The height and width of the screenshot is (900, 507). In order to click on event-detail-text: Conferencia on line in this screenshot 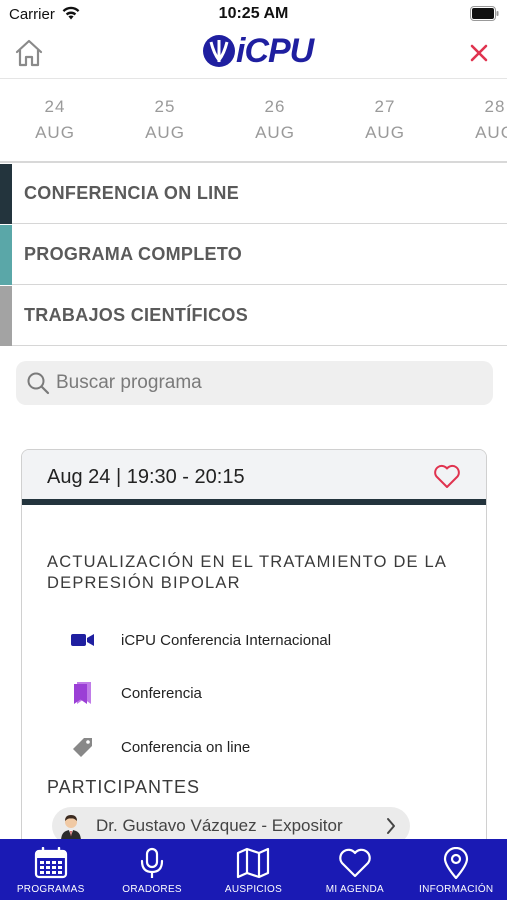, I will do `click(186, 747)`.